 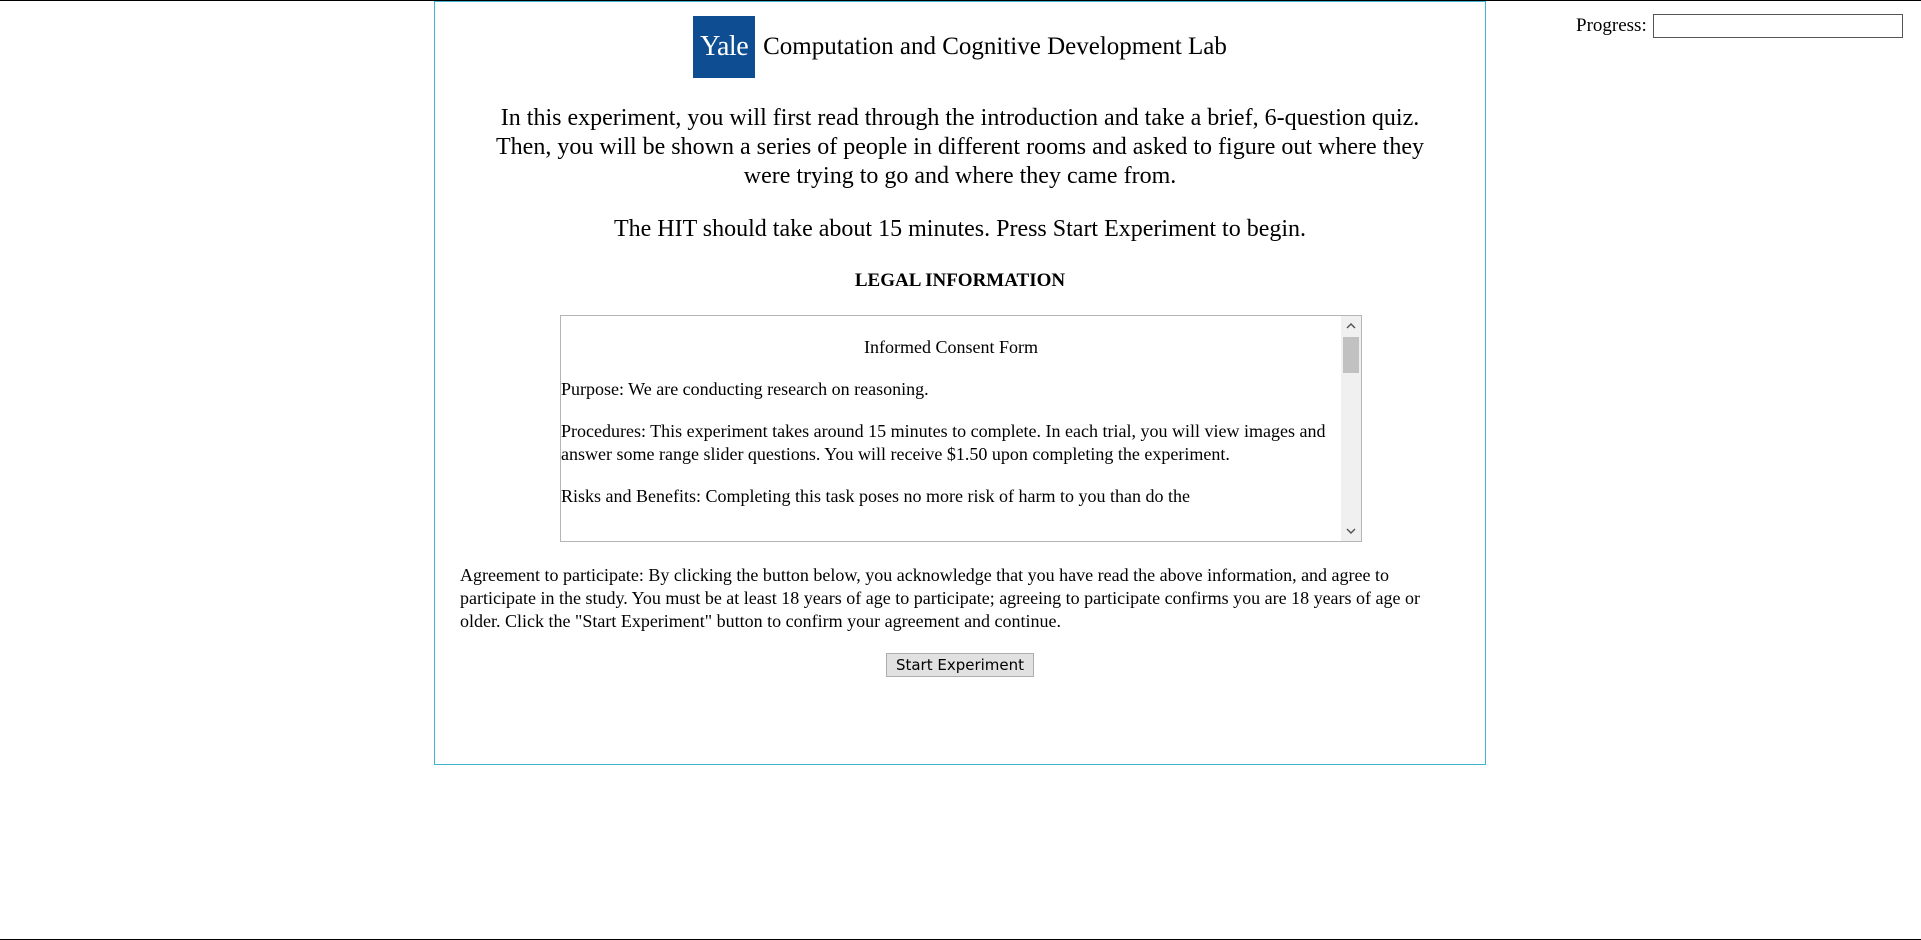 I want to click on start-experiment-button: Start Experiment, so click(x=960, y=665).